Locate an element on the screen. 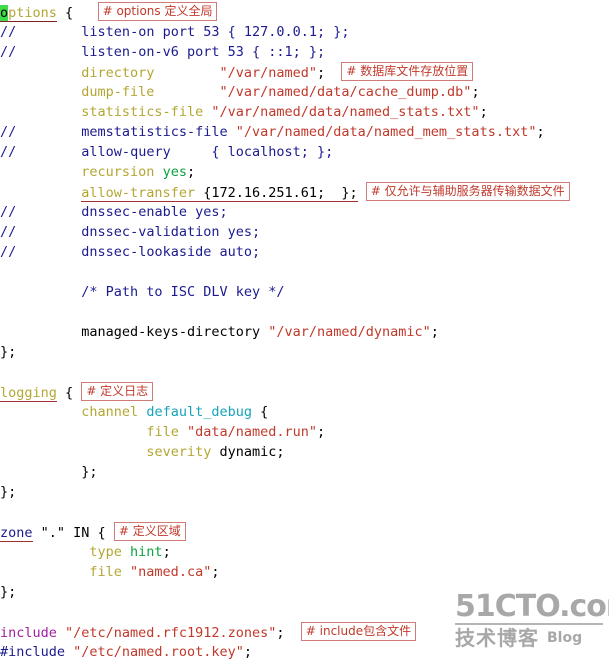 The width and height of the screenshot is (609, 662). watermark-tagline: 技术博客 Blog is located at coordinates (529, 639).